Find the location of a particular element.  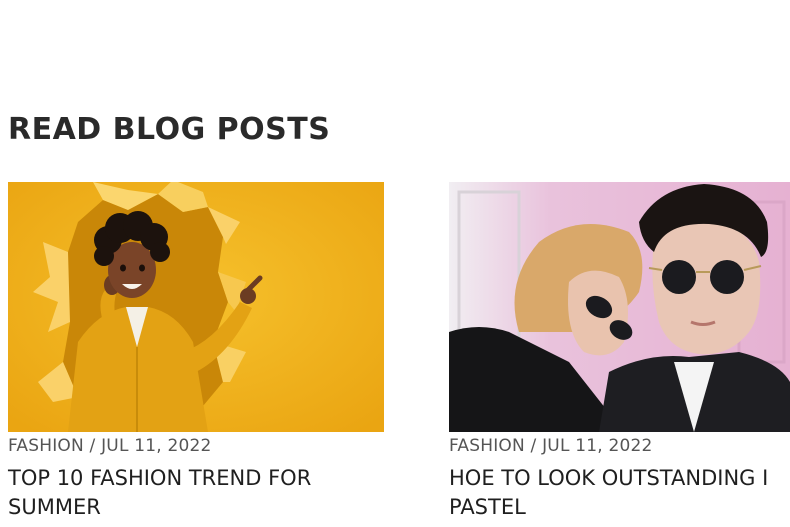

post-title-link: TOP 10 FASHION TREND FOR SUMMER is located at coordinates (159, 492).